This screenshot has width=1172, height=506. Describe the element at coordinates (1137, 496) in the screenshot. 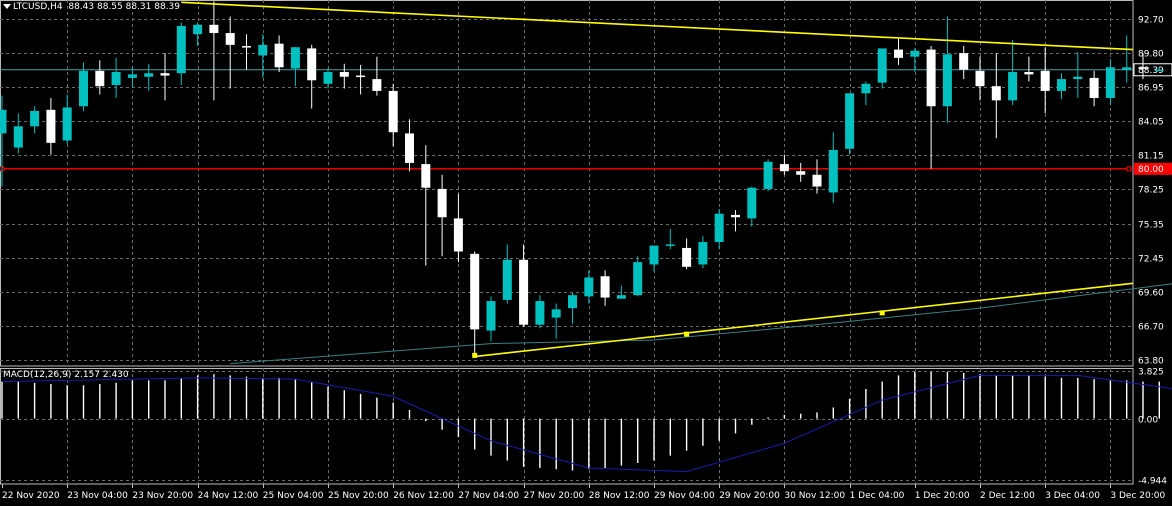

I see `time-tick-label: 3 Dec 20:00` at that location.